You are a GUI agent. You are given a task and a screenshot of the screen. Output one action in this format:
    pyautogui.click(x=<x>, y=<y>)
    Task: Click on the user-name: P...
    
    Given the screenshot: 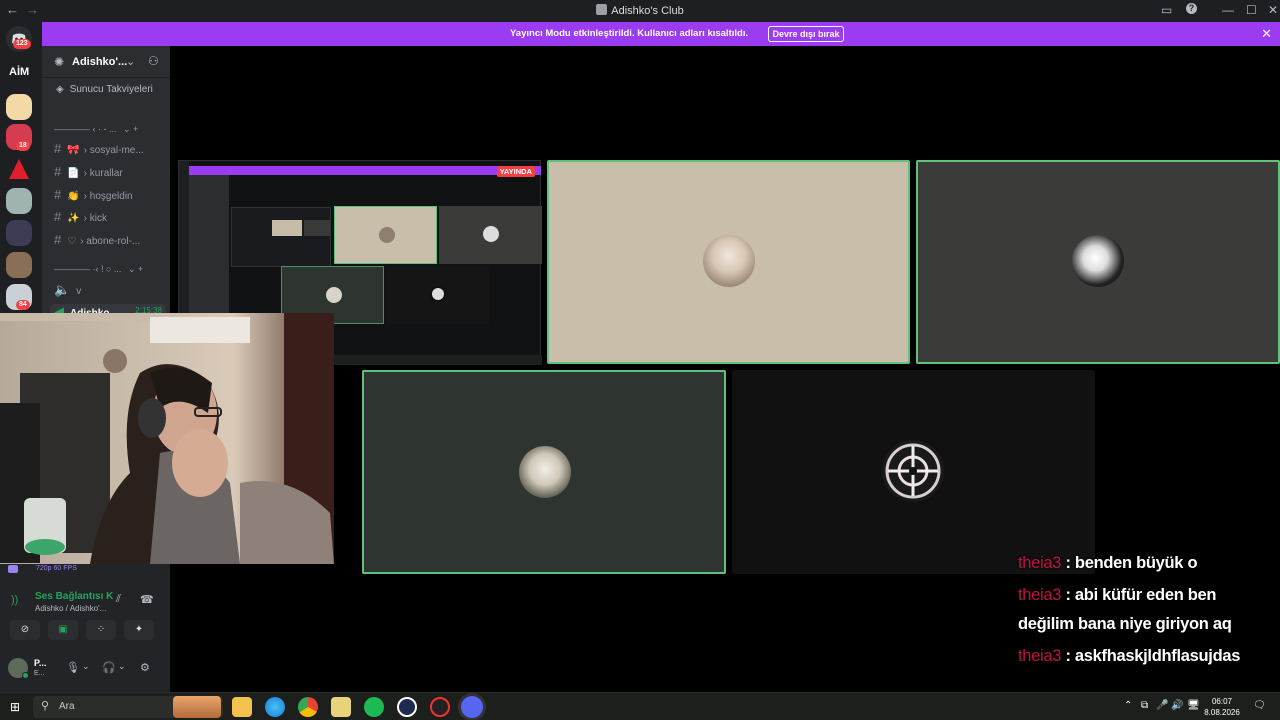 What is the action you would take?
    pyautogui.click(x=40, y=663)
    